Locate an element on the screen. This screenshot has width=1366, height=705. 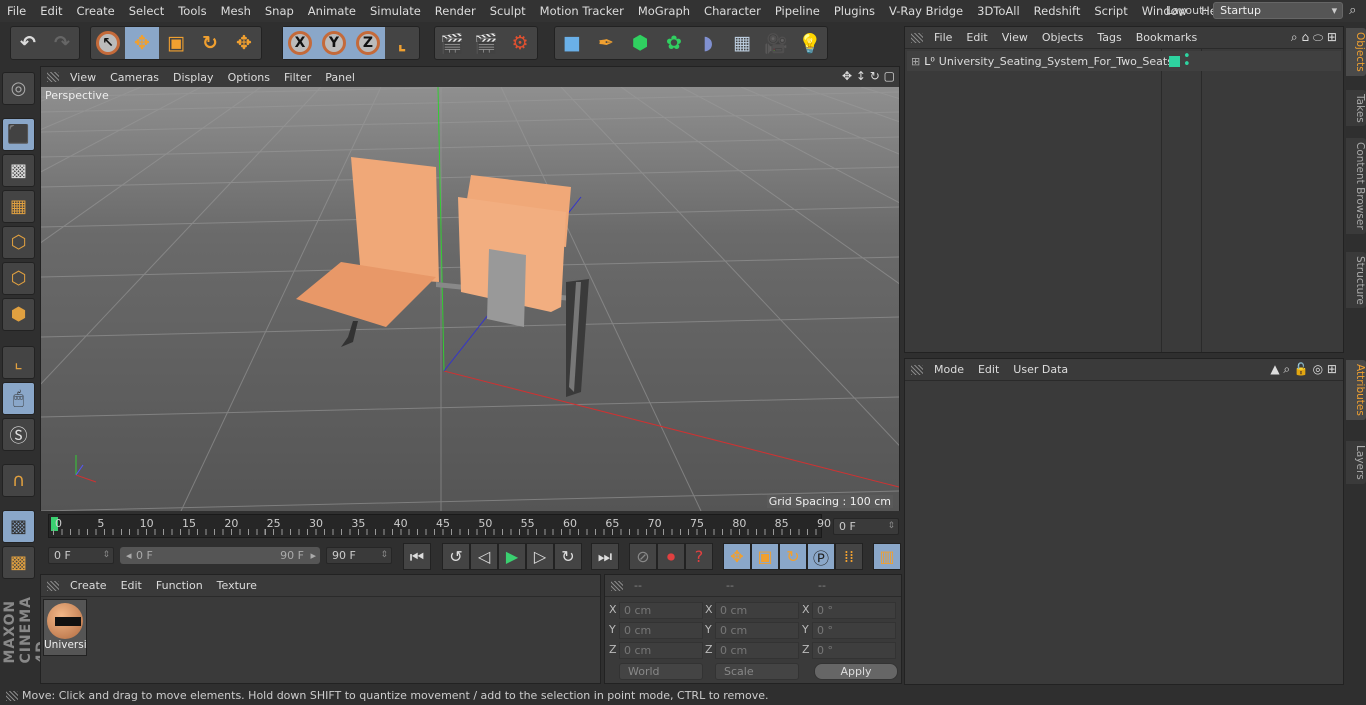
frame-range-slider: ◂ 0 F 90 F ▸ is located at coordinates (220, 555).